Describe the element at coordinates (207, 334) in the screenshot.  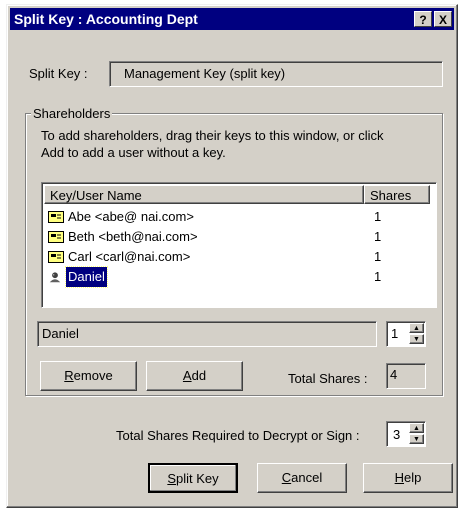
I see `selected-name-field: Daniel` at that location.